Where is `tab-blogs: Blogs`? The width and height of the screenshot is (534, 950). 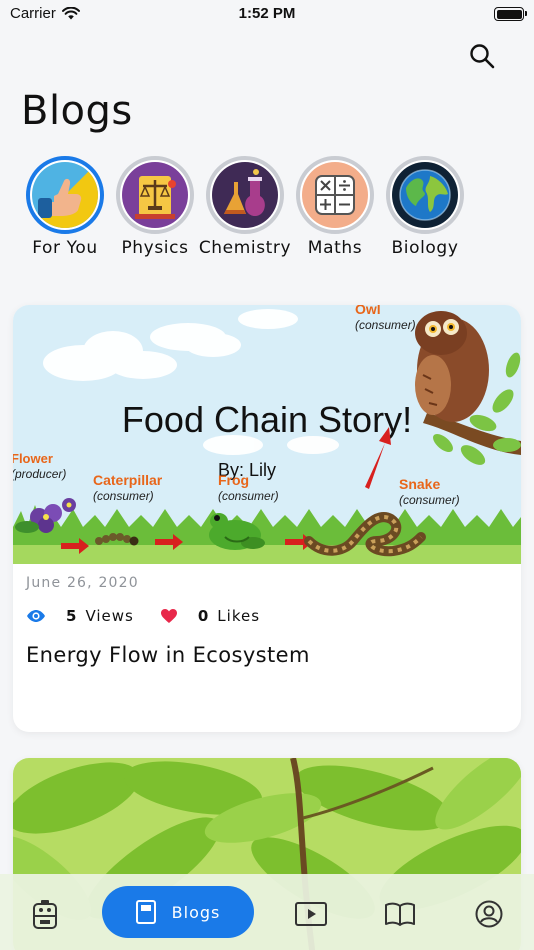
tab-blogs: Blogs is located at coordinates (178, 912).